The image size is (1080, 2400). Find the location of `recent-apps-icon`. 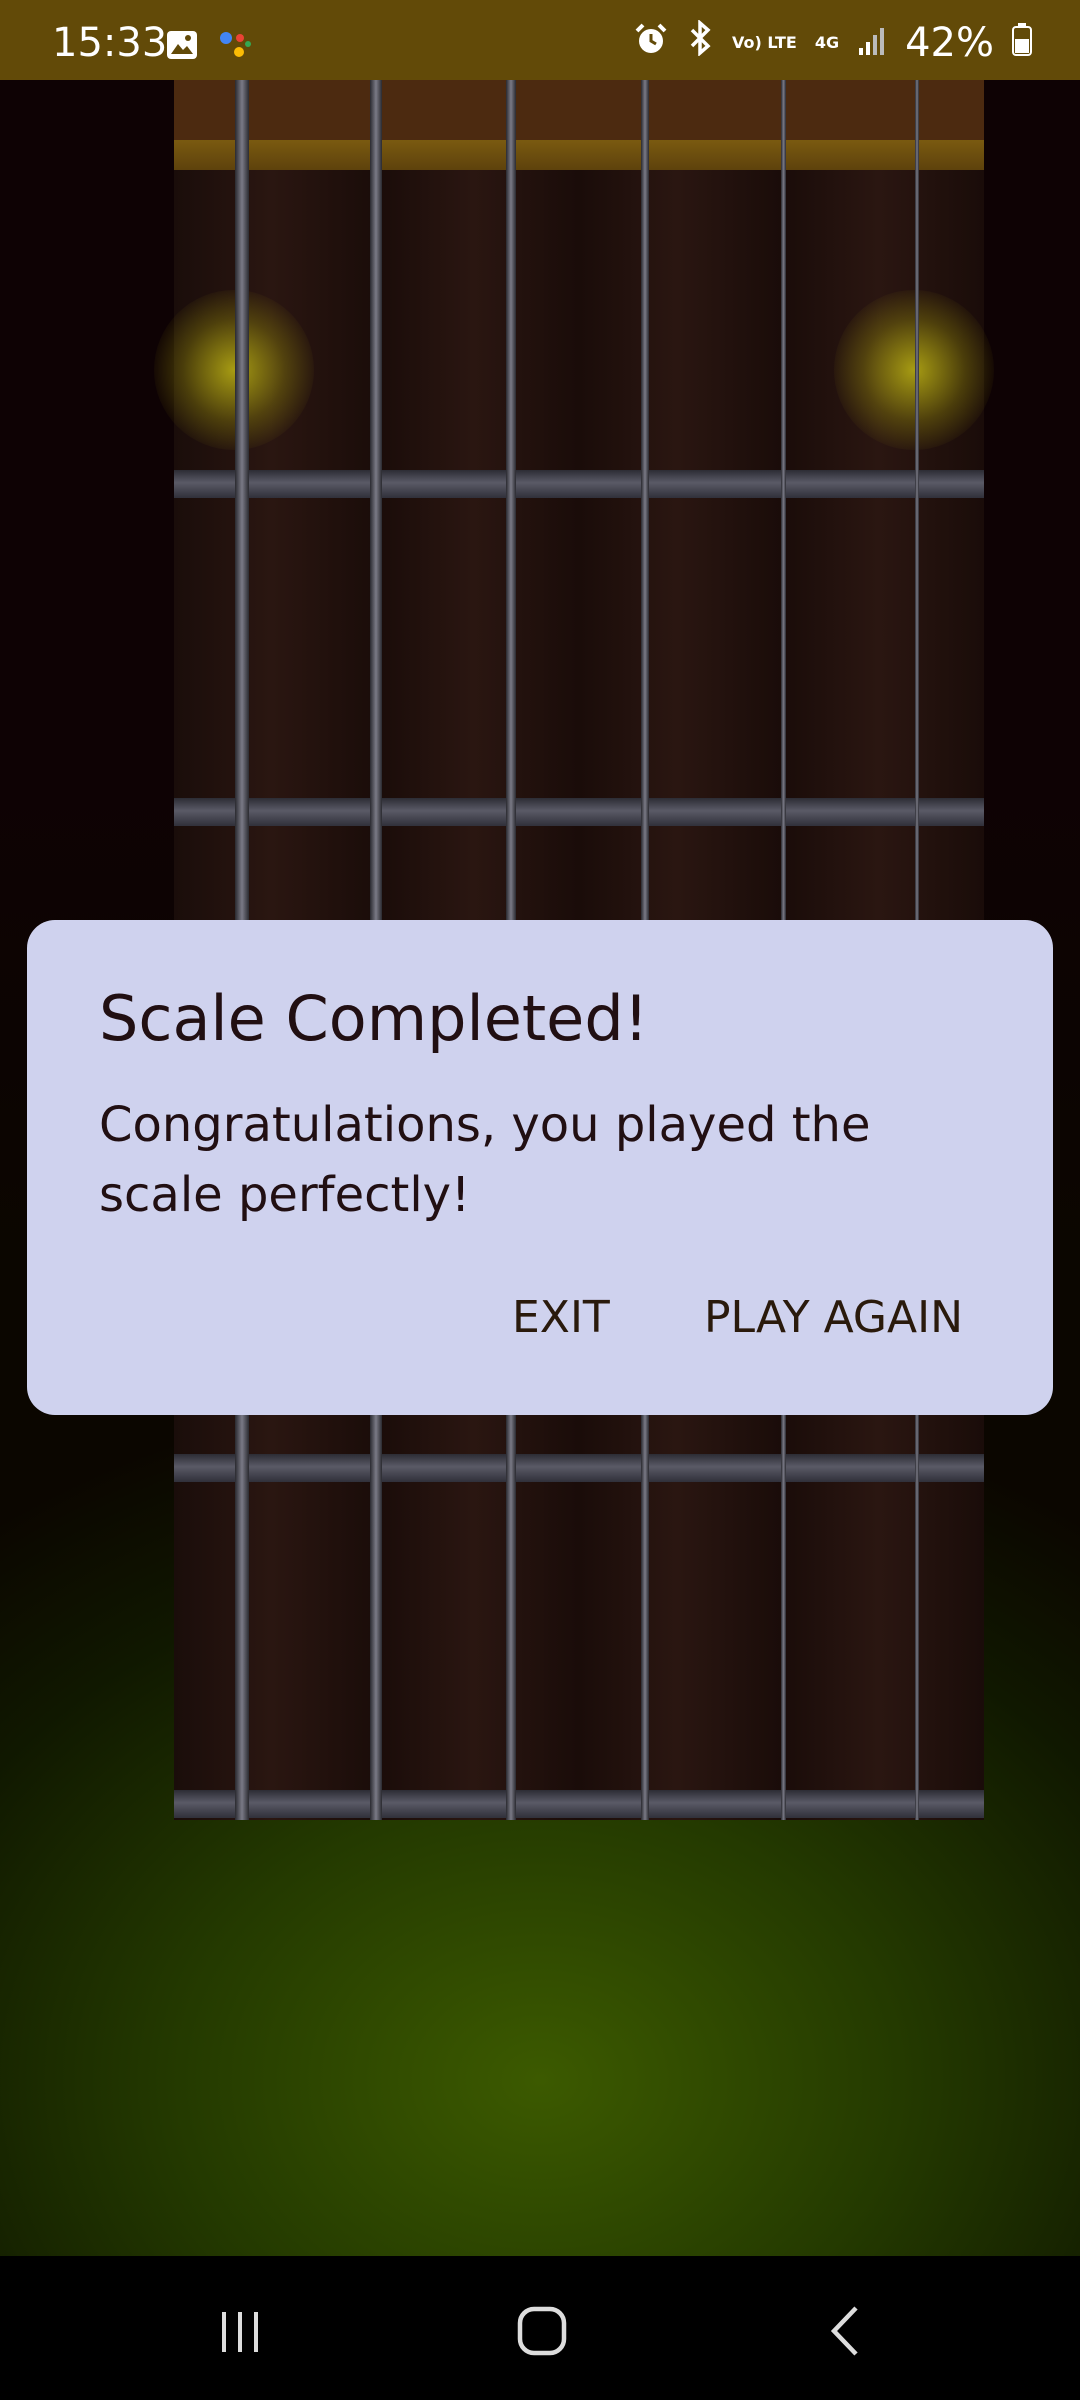

recent-apps-icon is located at coordinates (240, 2331).